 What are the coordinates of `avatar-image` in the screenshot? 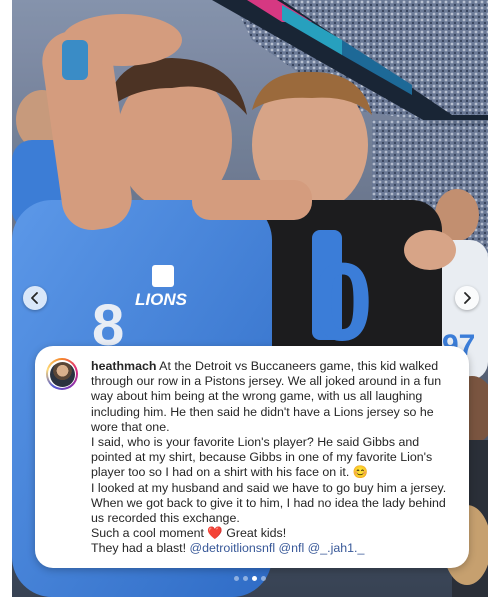 It's located at (62, 374).